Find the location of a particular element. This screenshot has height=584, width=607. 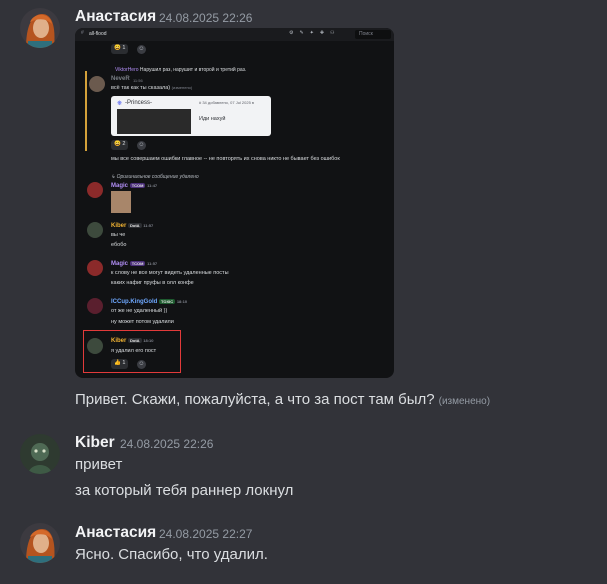

time-never: 11:56 is located at coordinates (138, 80).